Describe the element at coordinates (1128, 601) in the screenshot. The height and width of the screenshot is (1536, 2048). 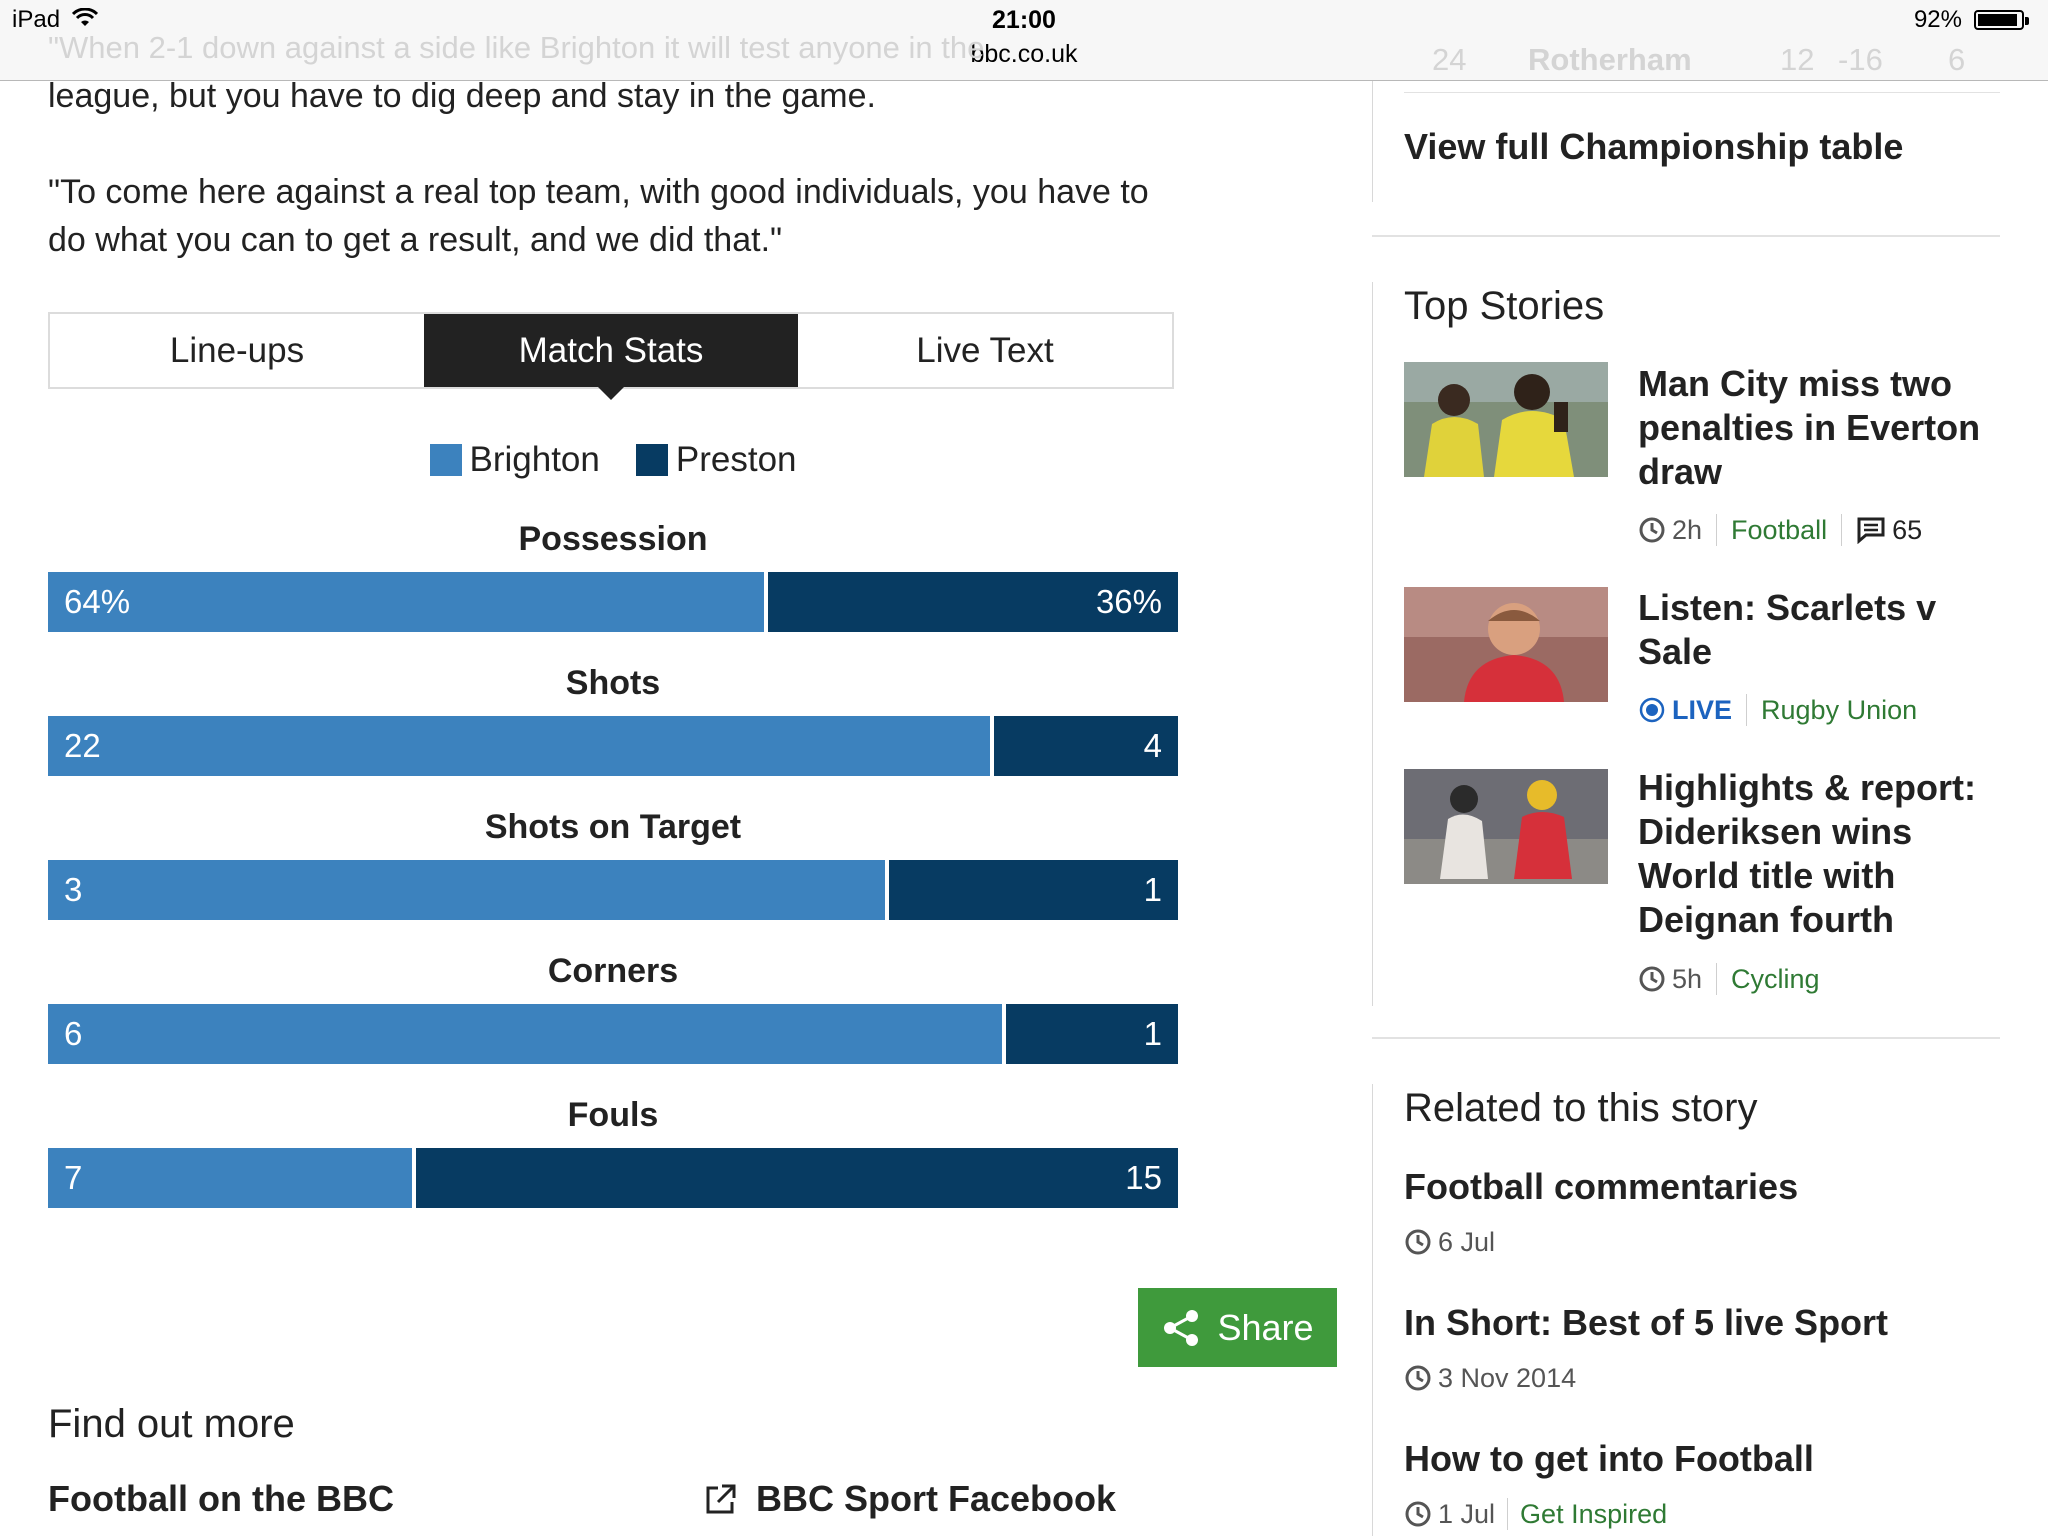
I see `stat-away-value: 36%` at that location.